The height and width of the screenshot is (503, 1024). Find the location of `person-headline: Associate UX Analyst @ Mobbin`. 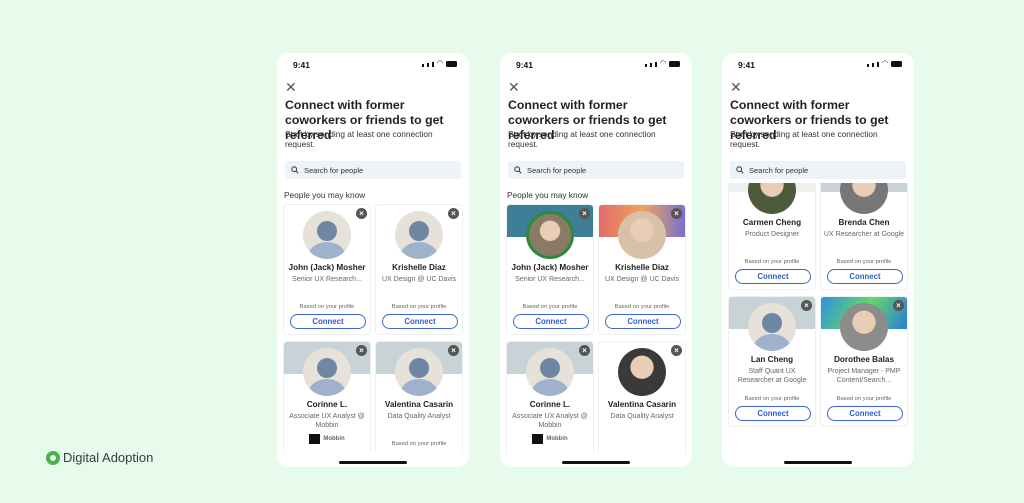

person-headline: Associate UX Analyst @ Mobbin is located at coordinates (327, 421).